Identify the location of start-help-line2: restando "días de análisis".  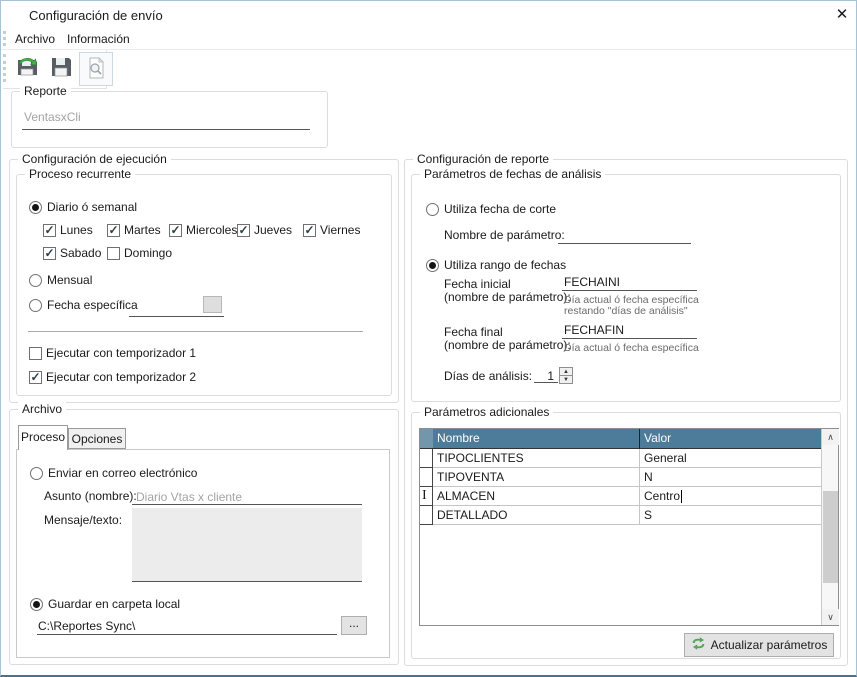
(626, 311).